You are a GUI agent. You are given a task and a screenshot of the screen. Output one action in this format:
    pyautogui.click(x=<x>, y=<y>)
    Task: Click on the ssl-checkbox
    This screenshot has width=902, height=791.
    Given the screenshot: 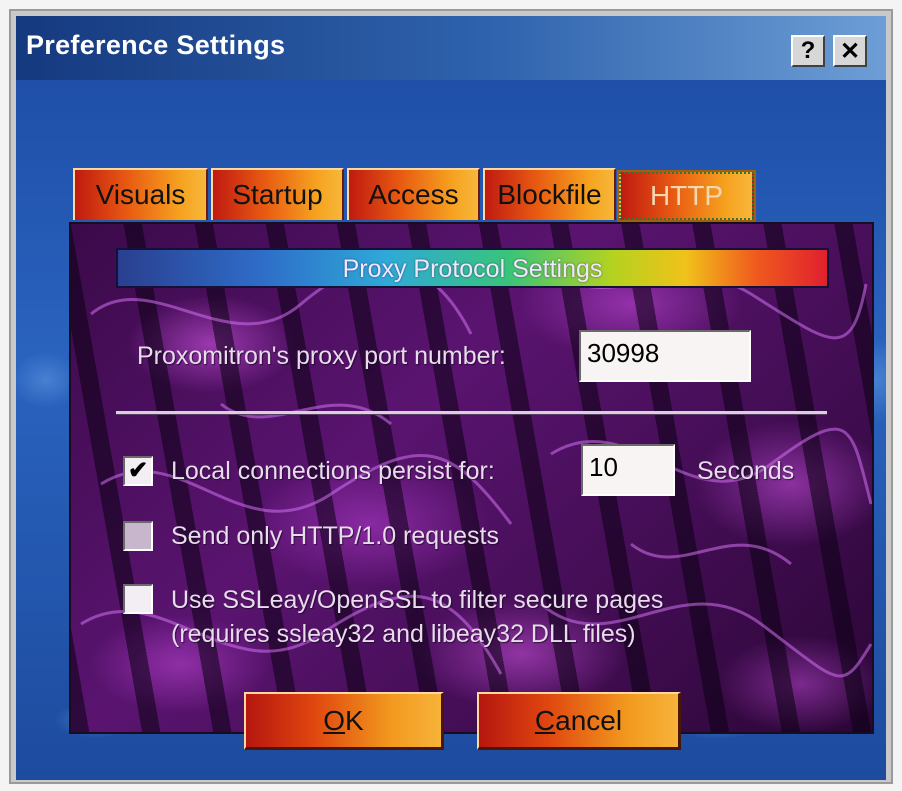 What is the action you would take?
    pyautogui.click(x=138, y=599)
    